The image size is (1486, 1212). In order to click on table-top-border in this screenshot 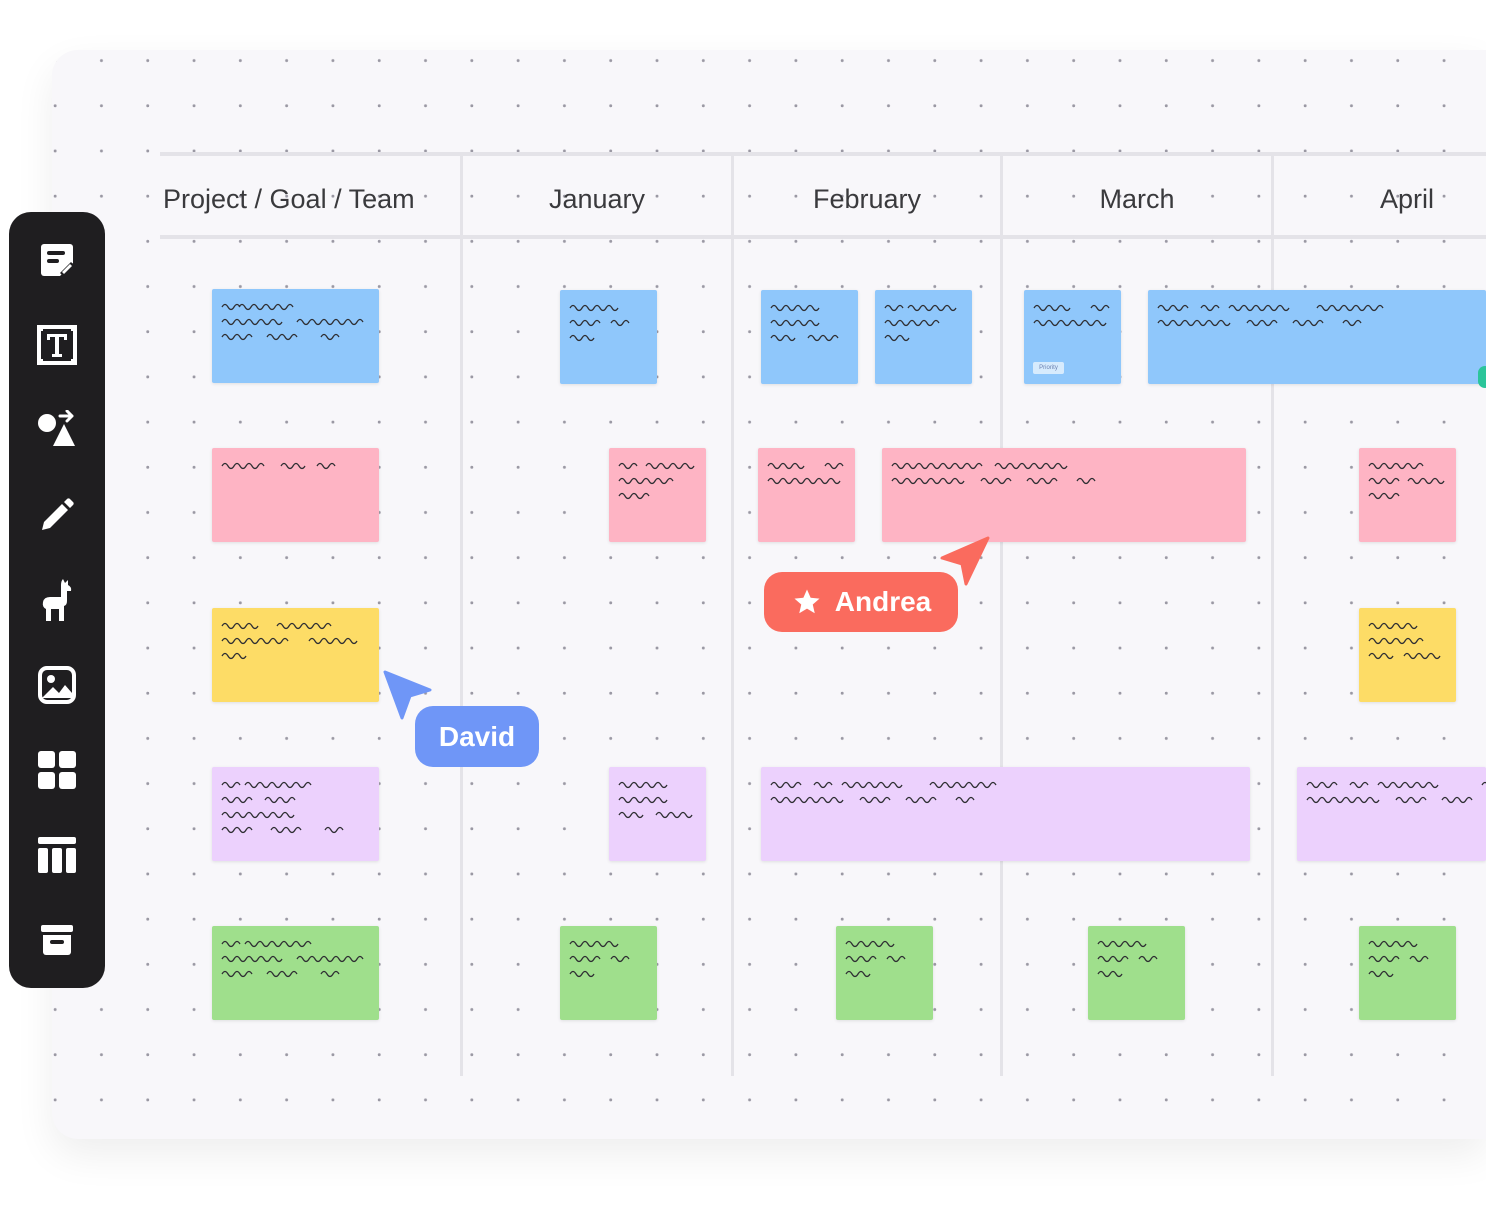, I will do `click(823, 154)`.